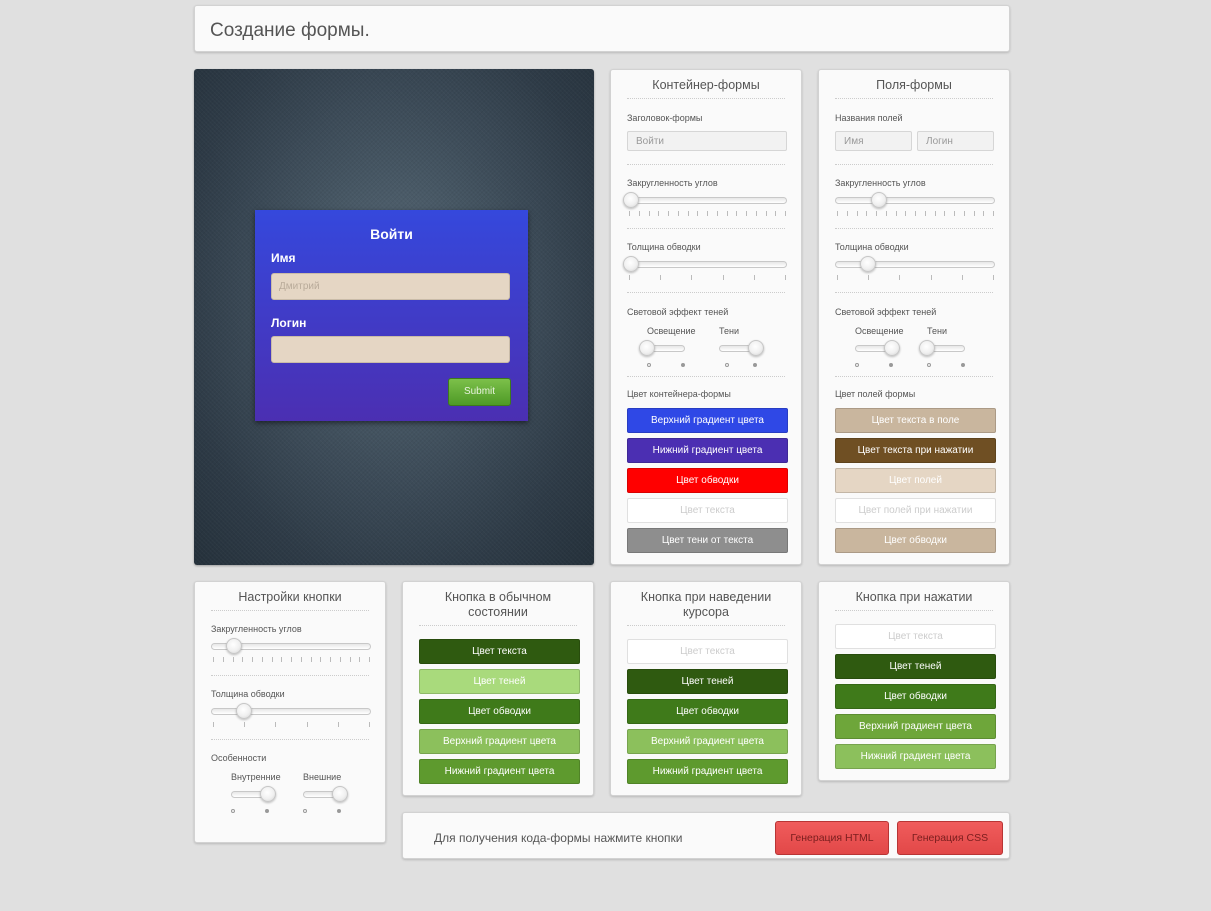 Image resolution: width=1211 pixels, height=911 pixels. Describe the element at coordinates (832, 838) in the screenshot. I see `generate-html-button: Генерация HTML` at that location.